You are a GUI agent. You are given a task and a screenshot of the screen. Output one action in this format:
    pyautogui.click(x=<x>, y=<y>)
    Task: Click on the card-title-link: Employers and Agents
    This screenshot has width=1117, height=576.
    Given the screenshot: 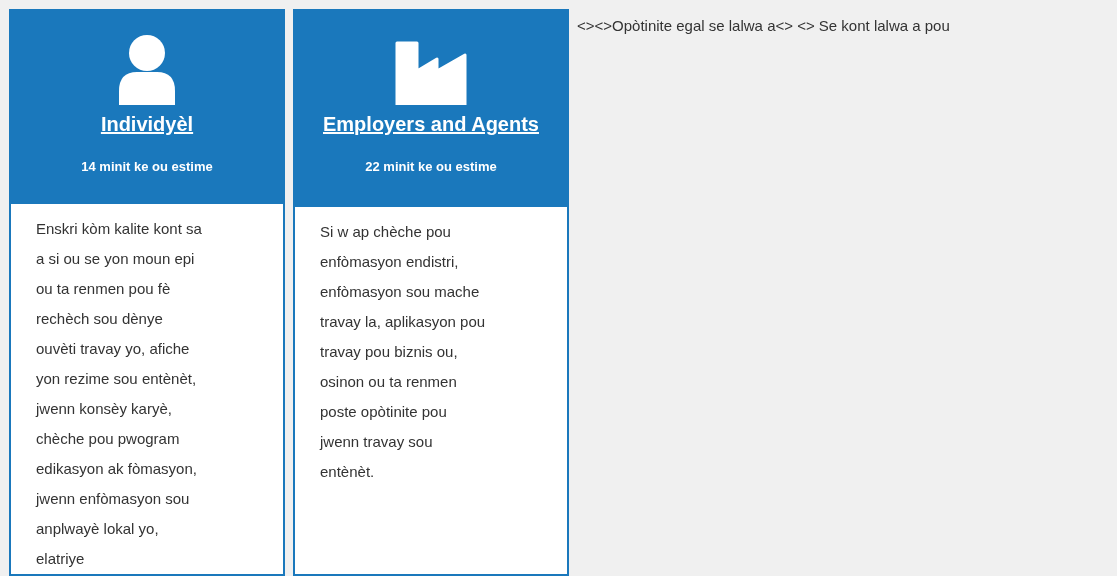 What is the action you would take?
    pyautogui.click(x=431, y=124)
    